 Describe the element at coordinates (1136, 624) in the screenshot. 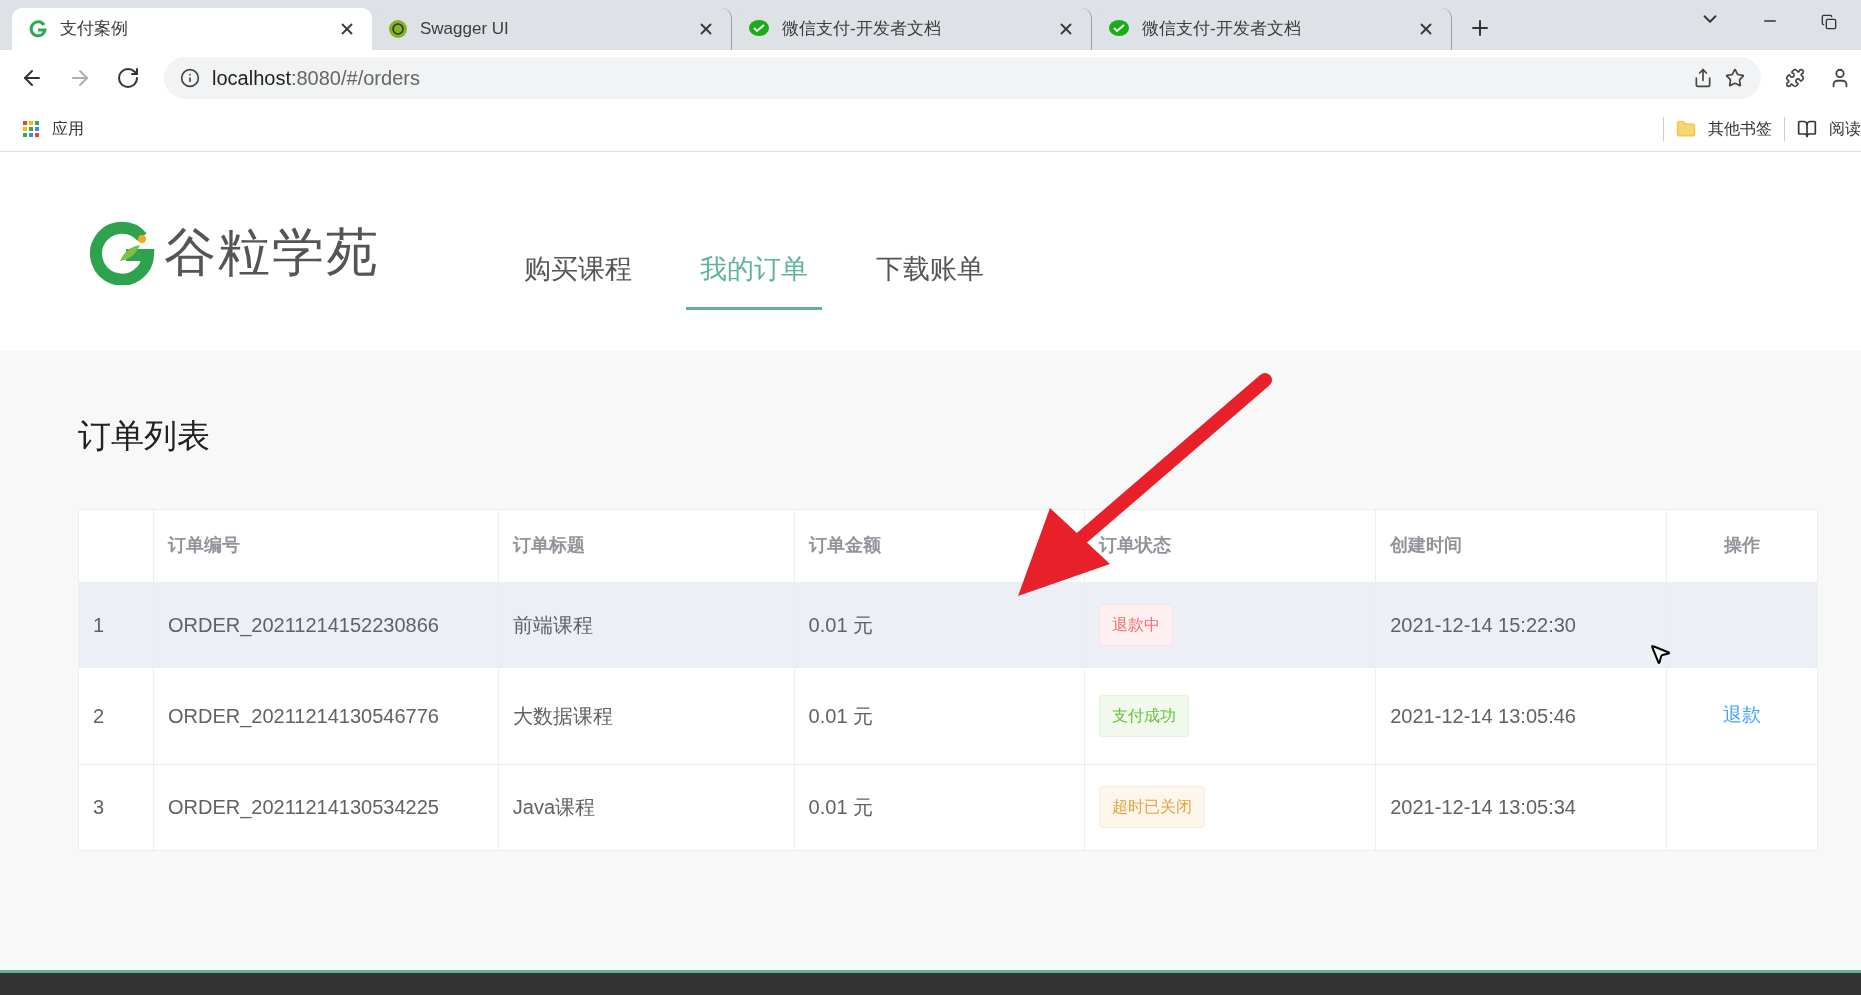

I see `status-tag: 退款中` at that location.